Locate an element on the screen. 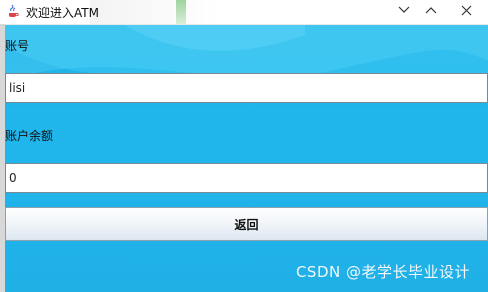 This screenshot has width=488, height=292. balance-field is located at coordinates (246, 178).